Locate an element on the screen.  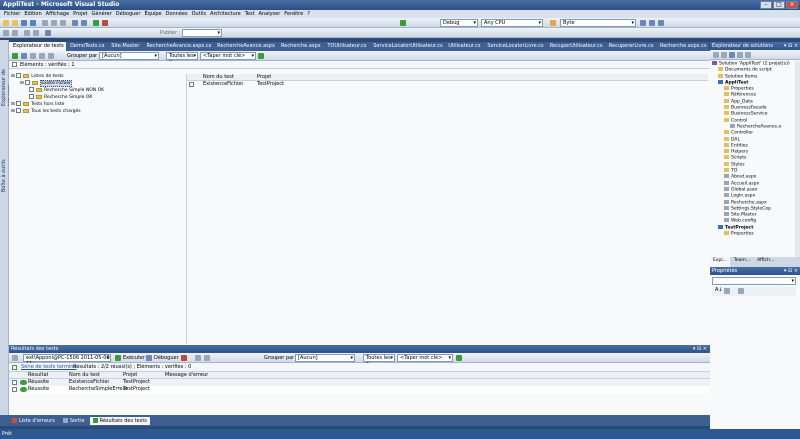
menu-item: Analyser is located at coordinates (270, 14).